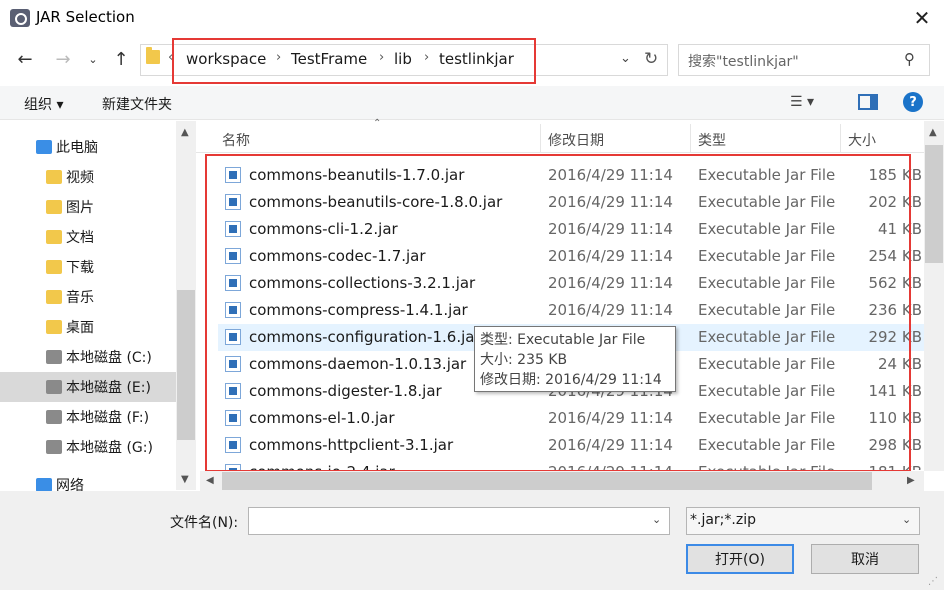  Describe the element at coordinates (54, 297) in the screenshot. I see `music-folder-icon` at that location.